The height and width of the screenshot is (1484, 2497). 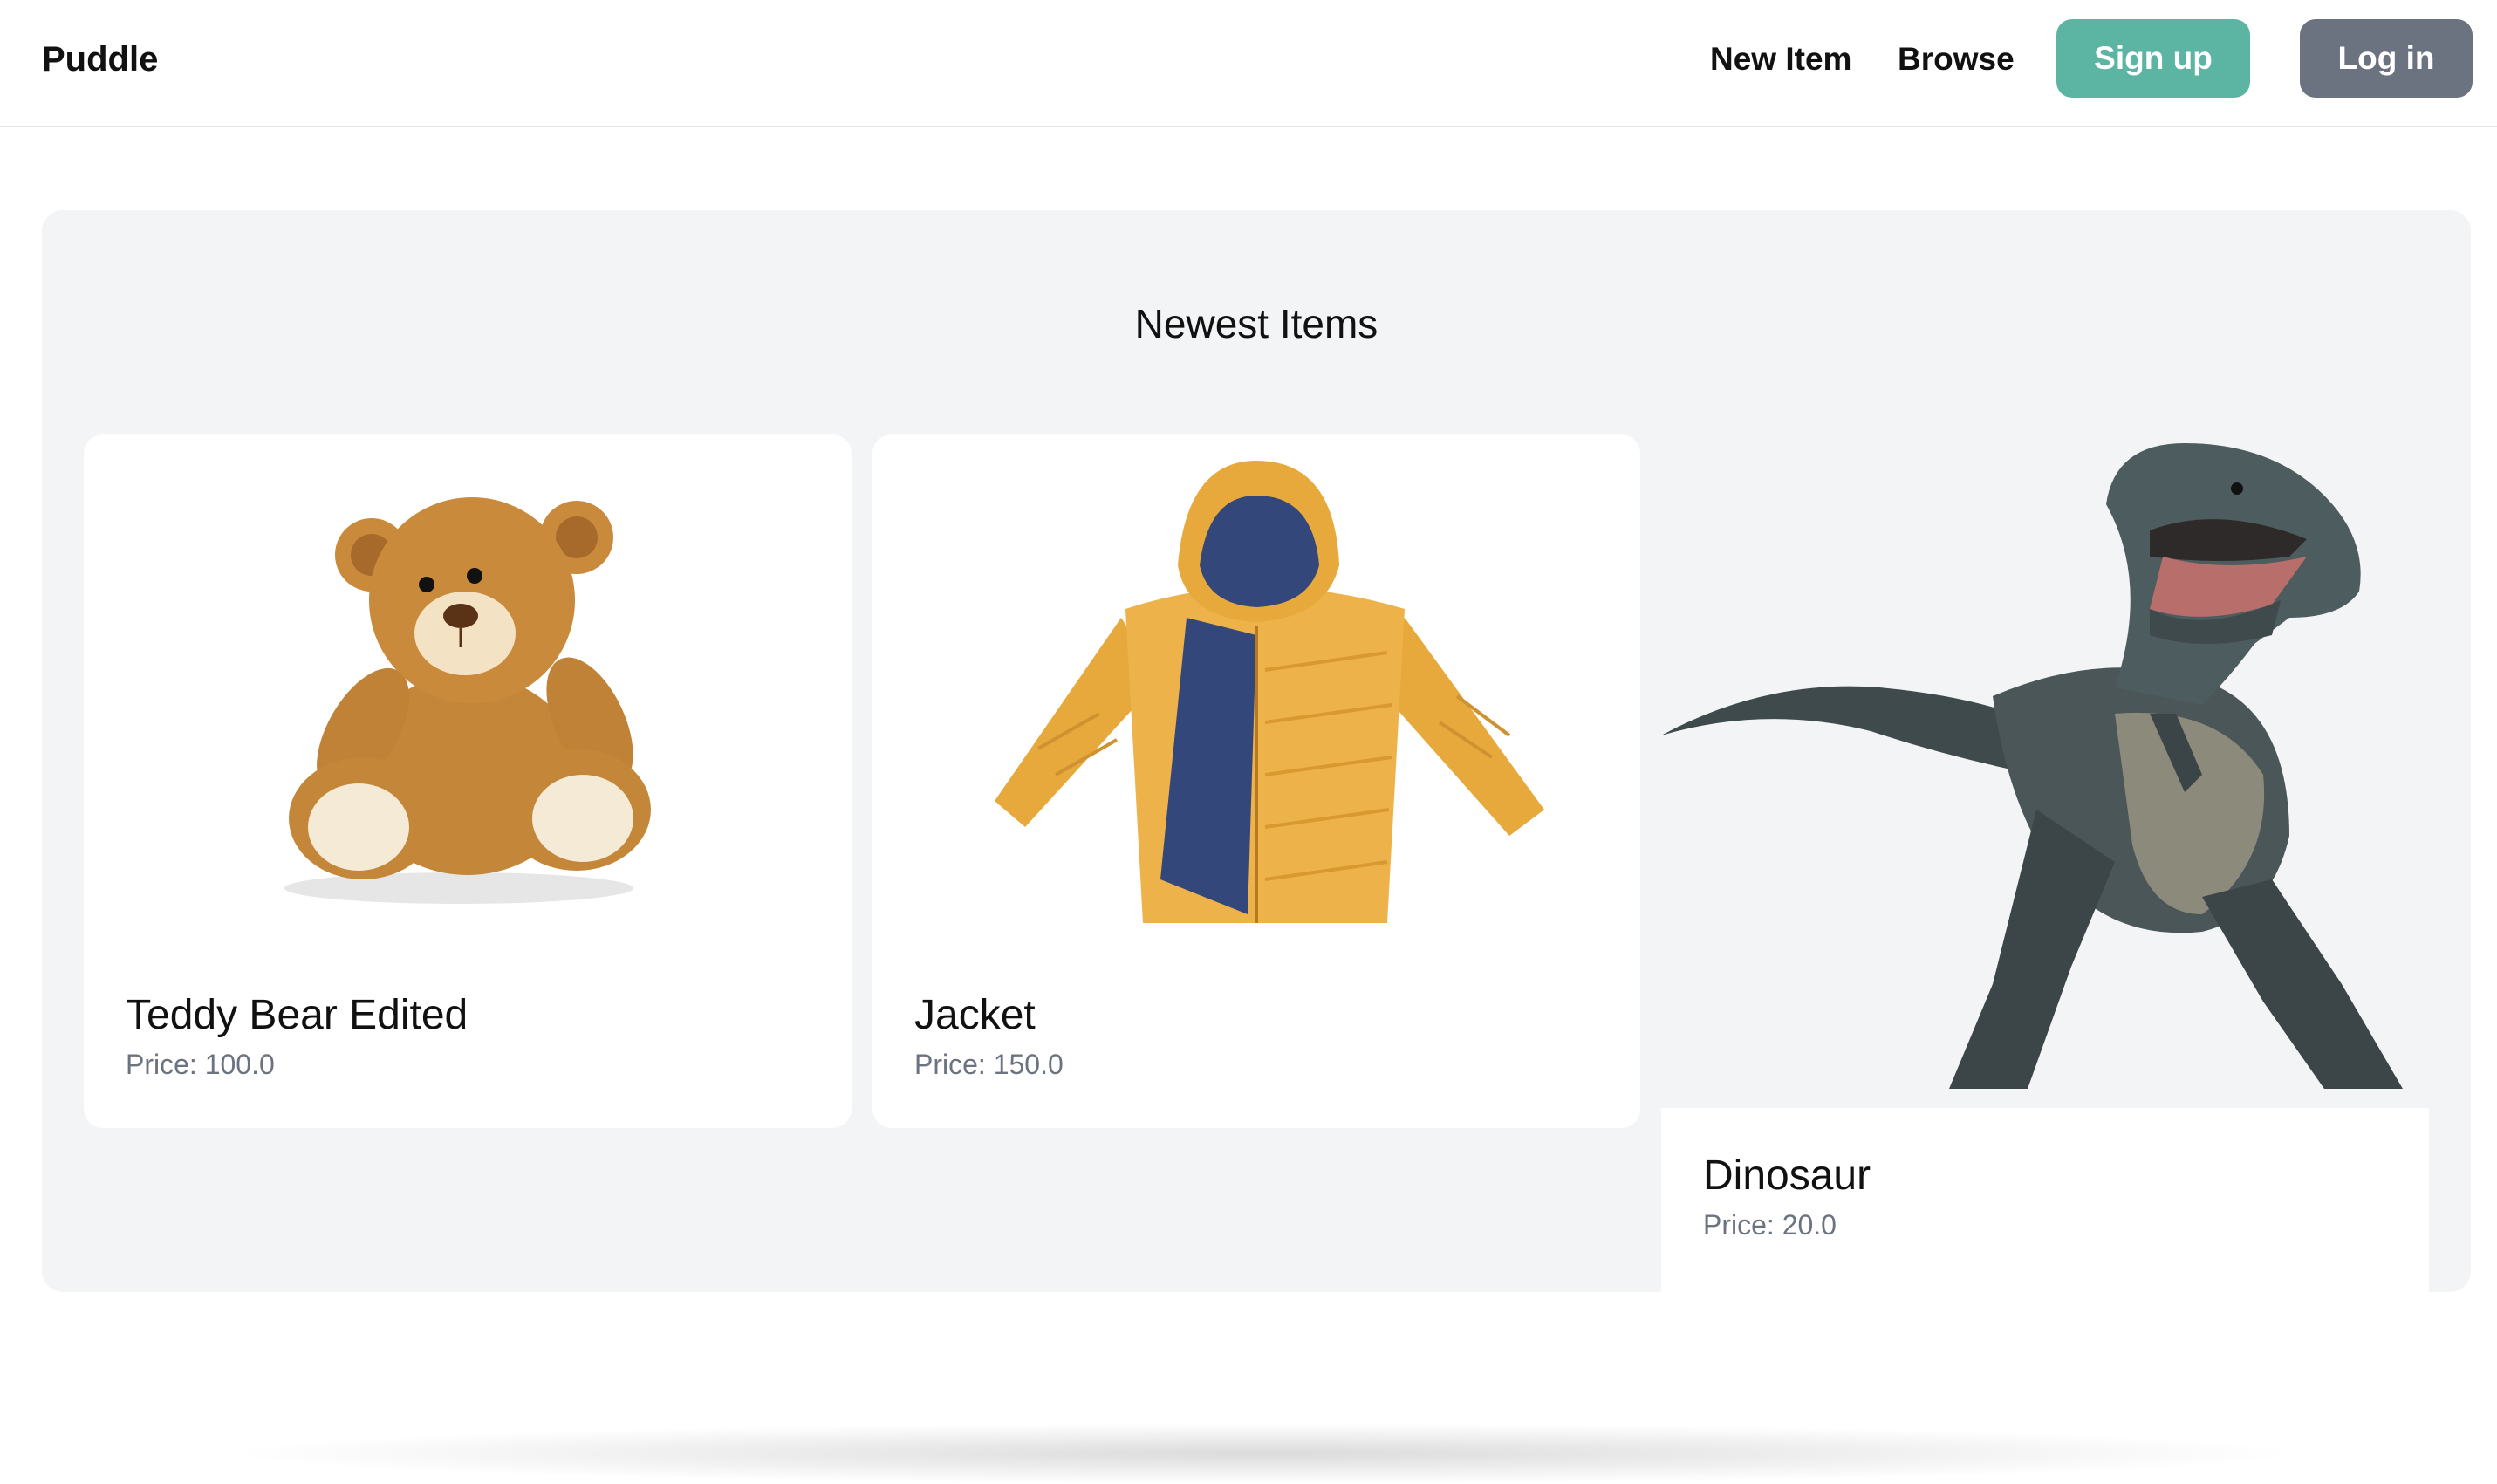 I want to click on login-button: Log in, so click(x=2386, y=58).